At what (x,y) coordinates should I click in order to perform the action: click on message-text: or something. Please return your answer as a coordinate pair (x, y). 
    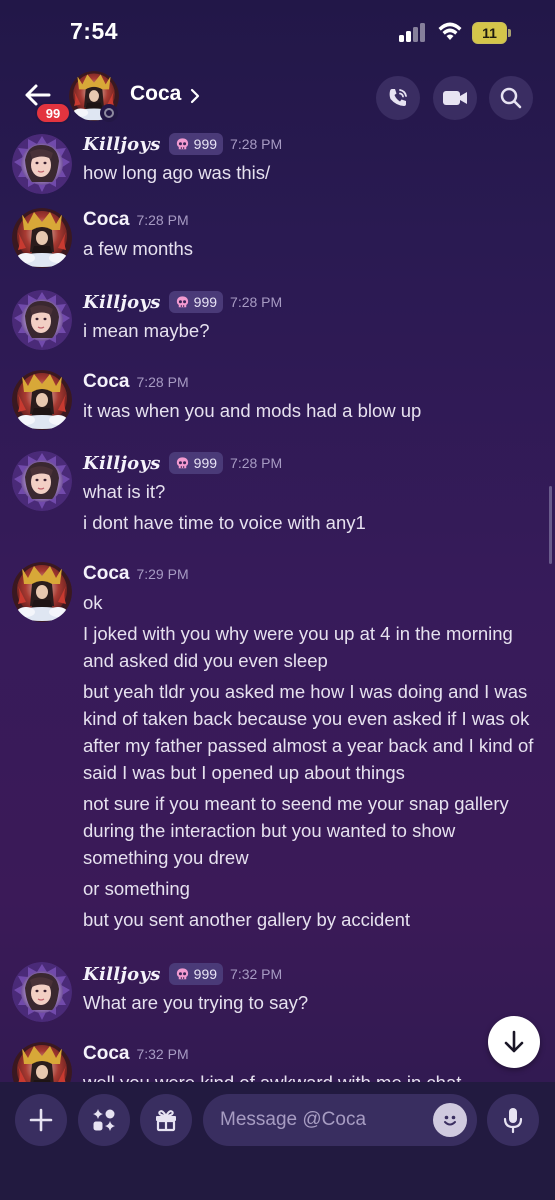
    Looking at the image, I should click on (136, 888).